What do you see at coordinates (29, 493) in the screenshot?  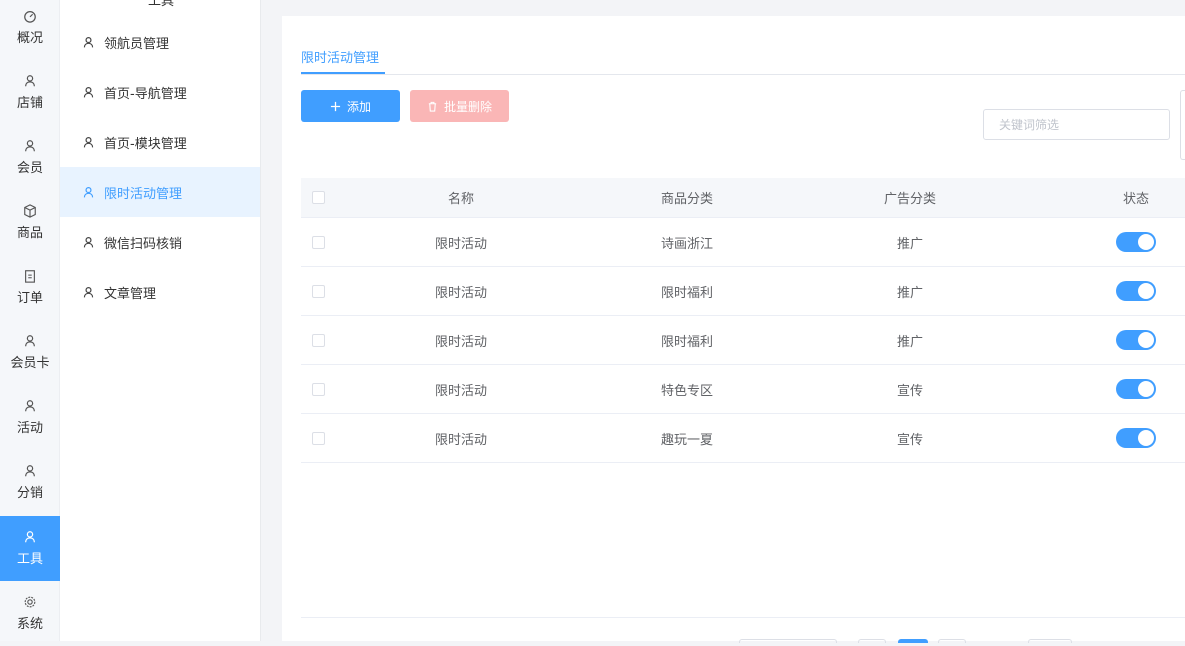 I see `rail-item-label: 分销` at bounding box center [29, 493].